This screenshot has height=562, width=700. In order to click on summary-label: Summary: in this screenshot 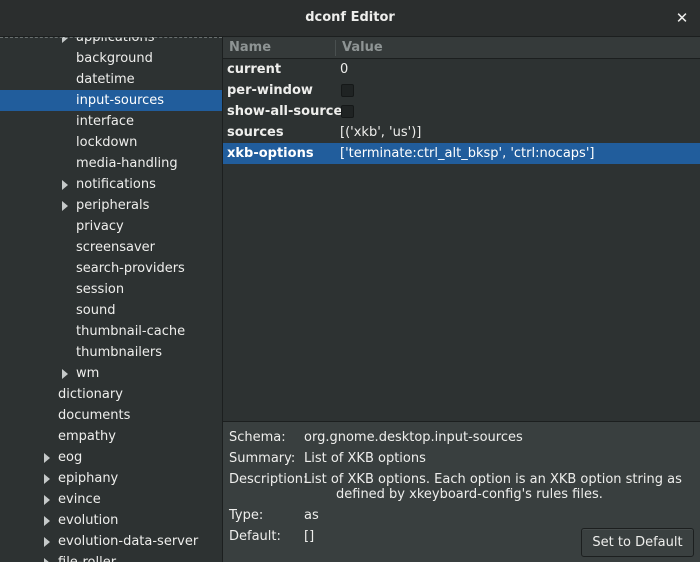, I will do `click(262, 458)`.